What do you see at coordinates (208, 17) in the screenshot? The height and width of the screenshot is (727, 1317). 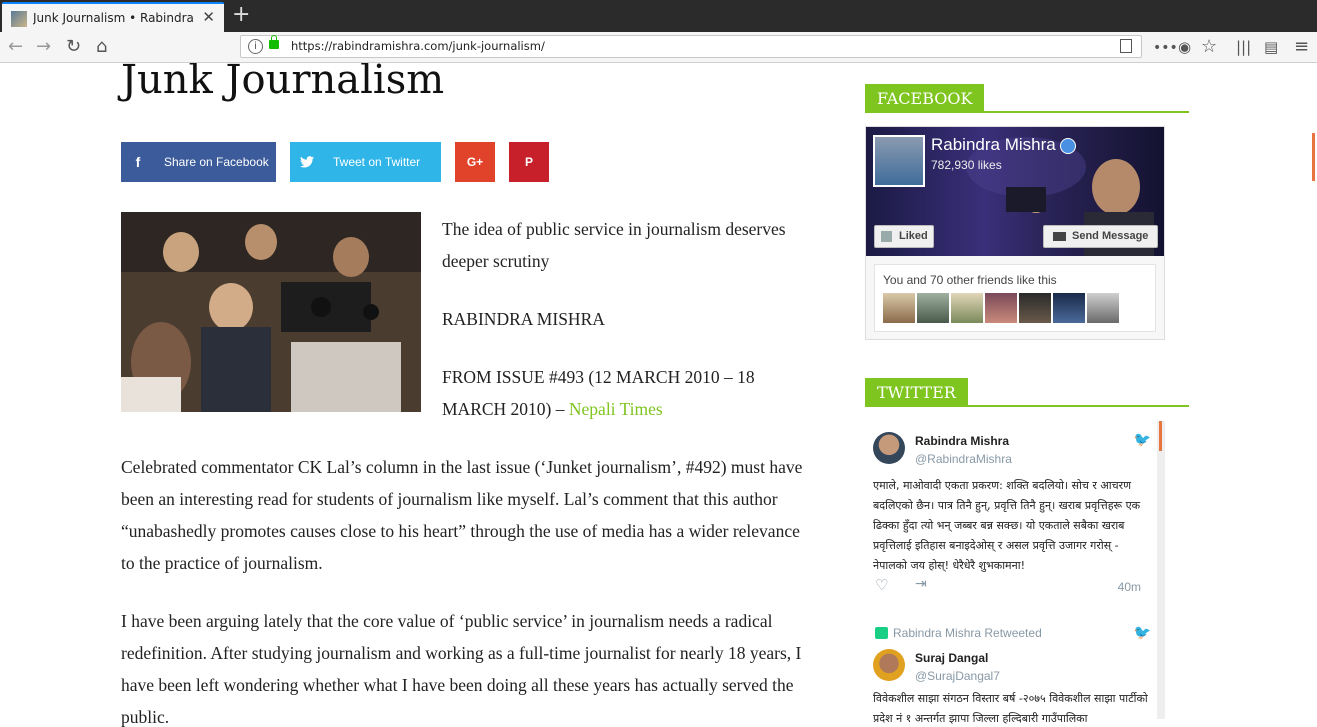 I see `tab-close-icon: ✕` at bounding box center [208, 17].